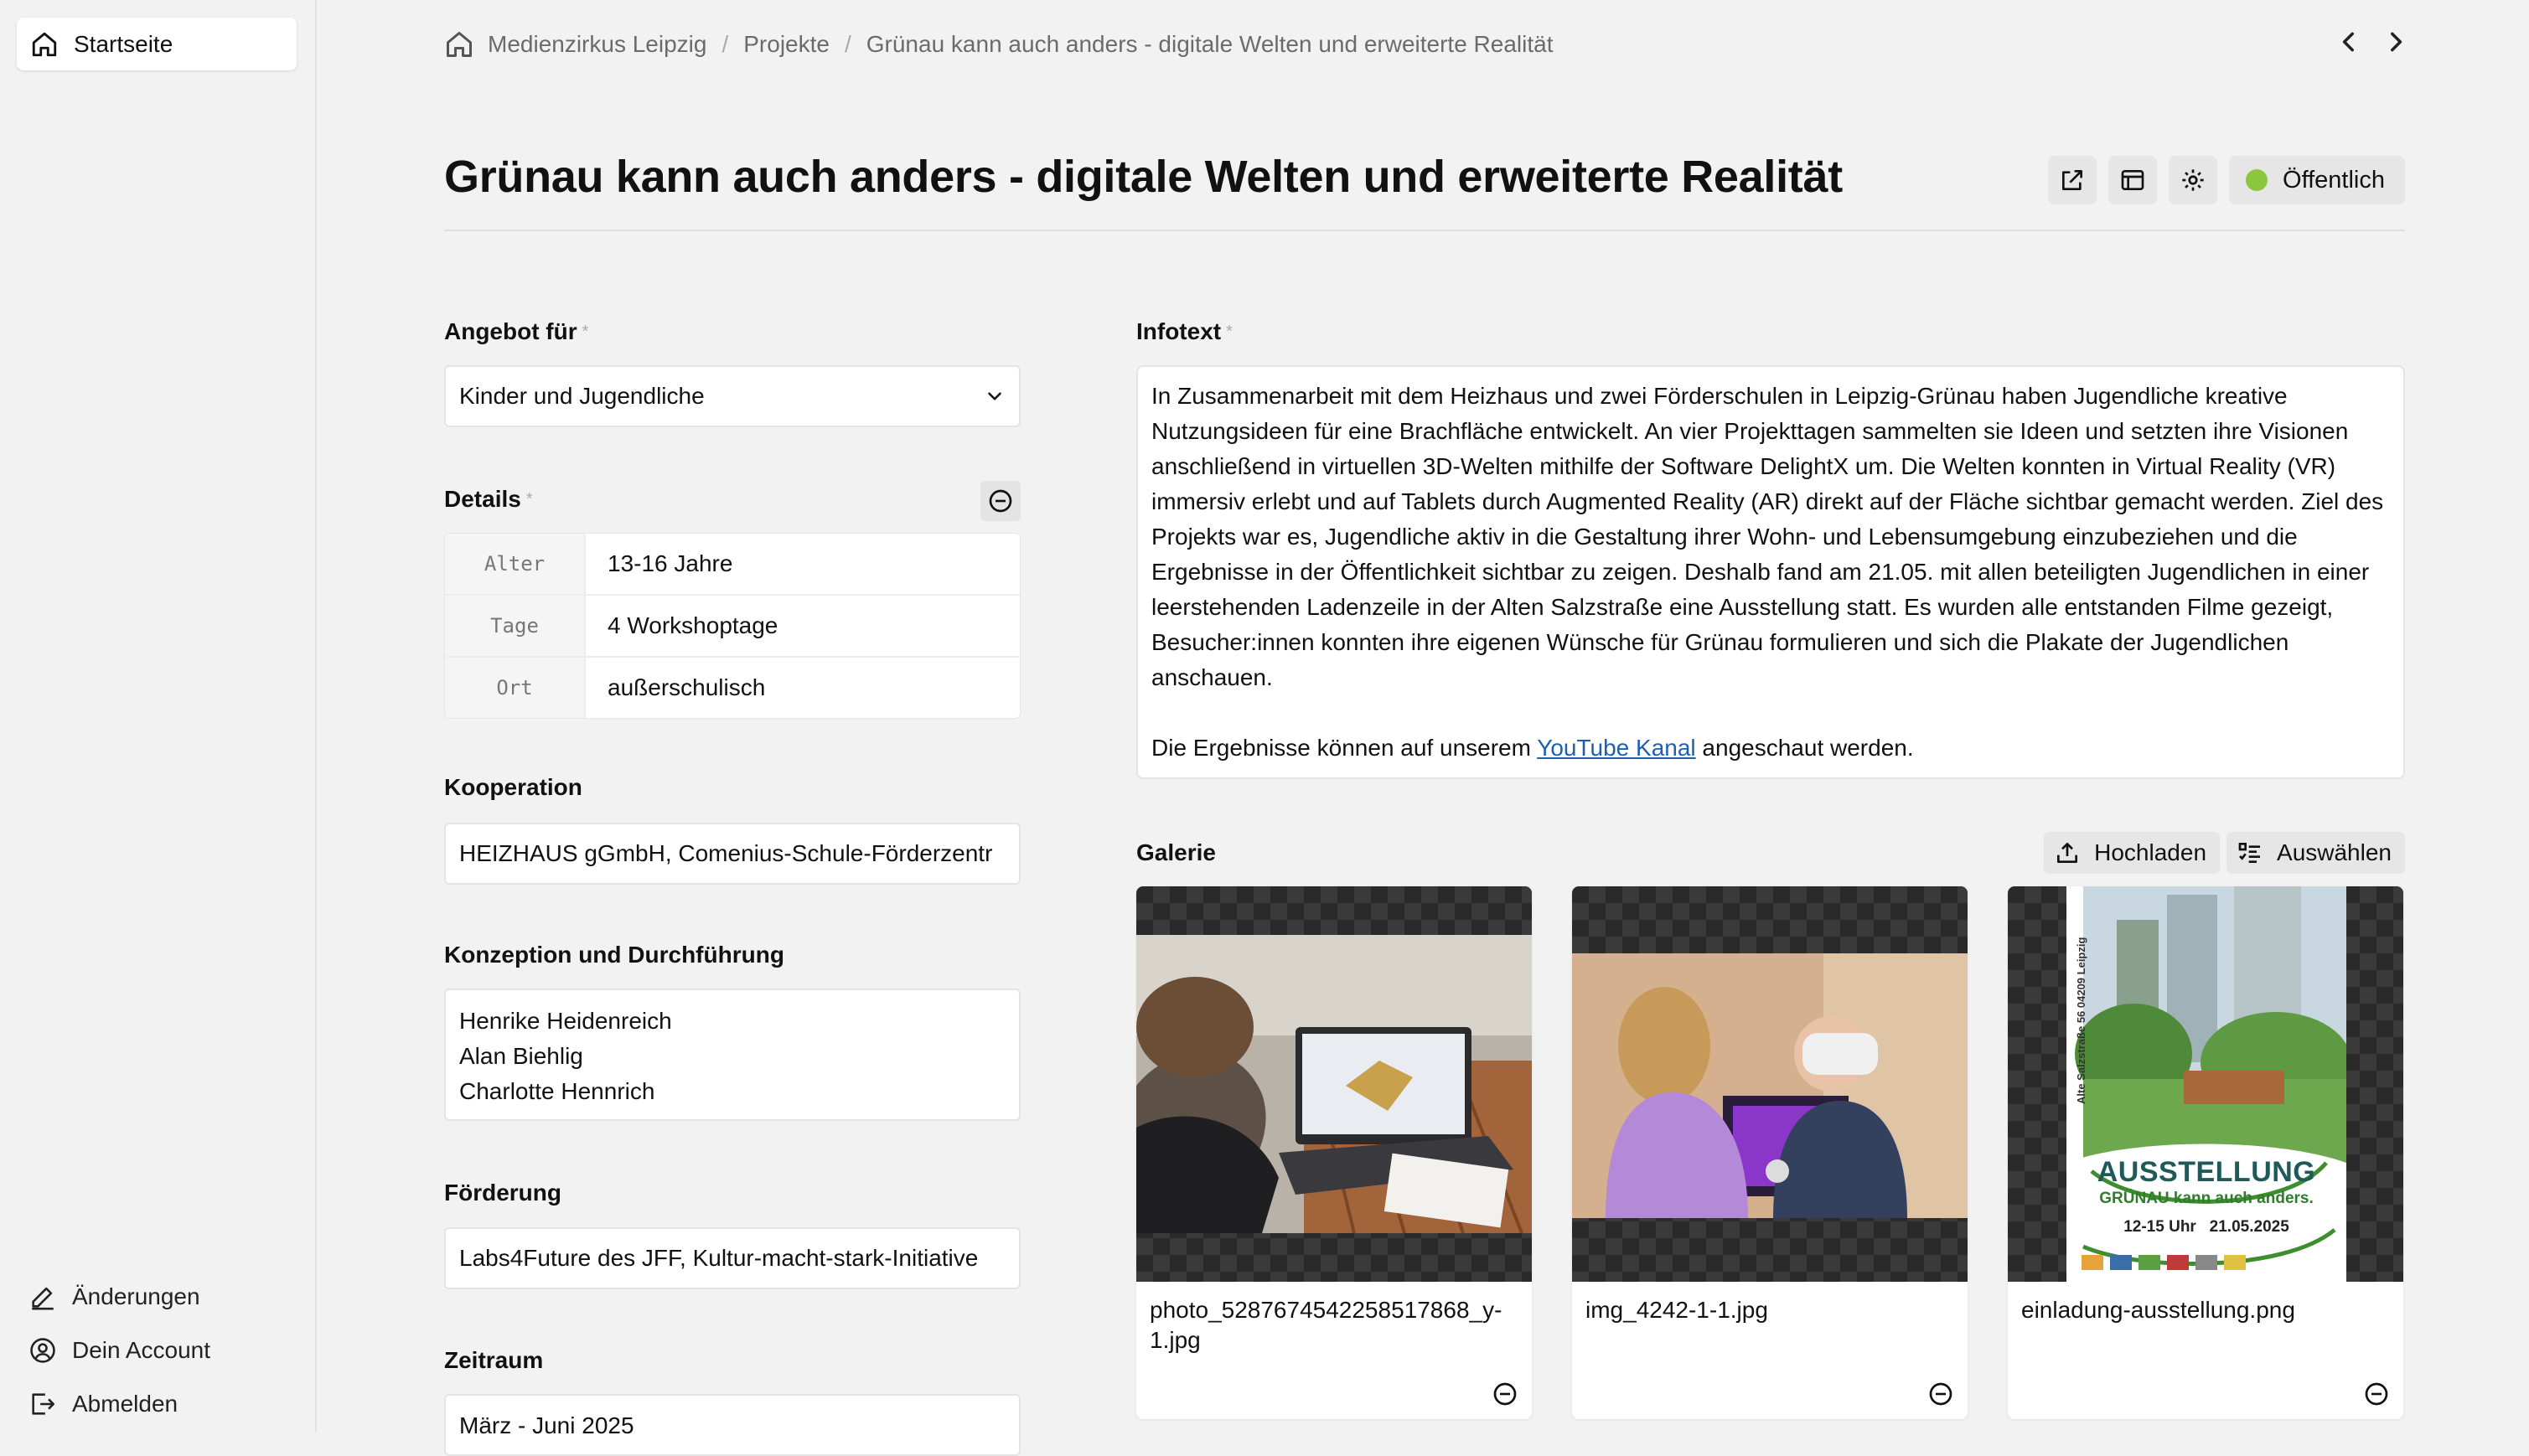 Image resolution: width=2529 pixels, height=1456 pixels. I want to click on details-value-input: 4 Workshoptage, so click(682, 626).